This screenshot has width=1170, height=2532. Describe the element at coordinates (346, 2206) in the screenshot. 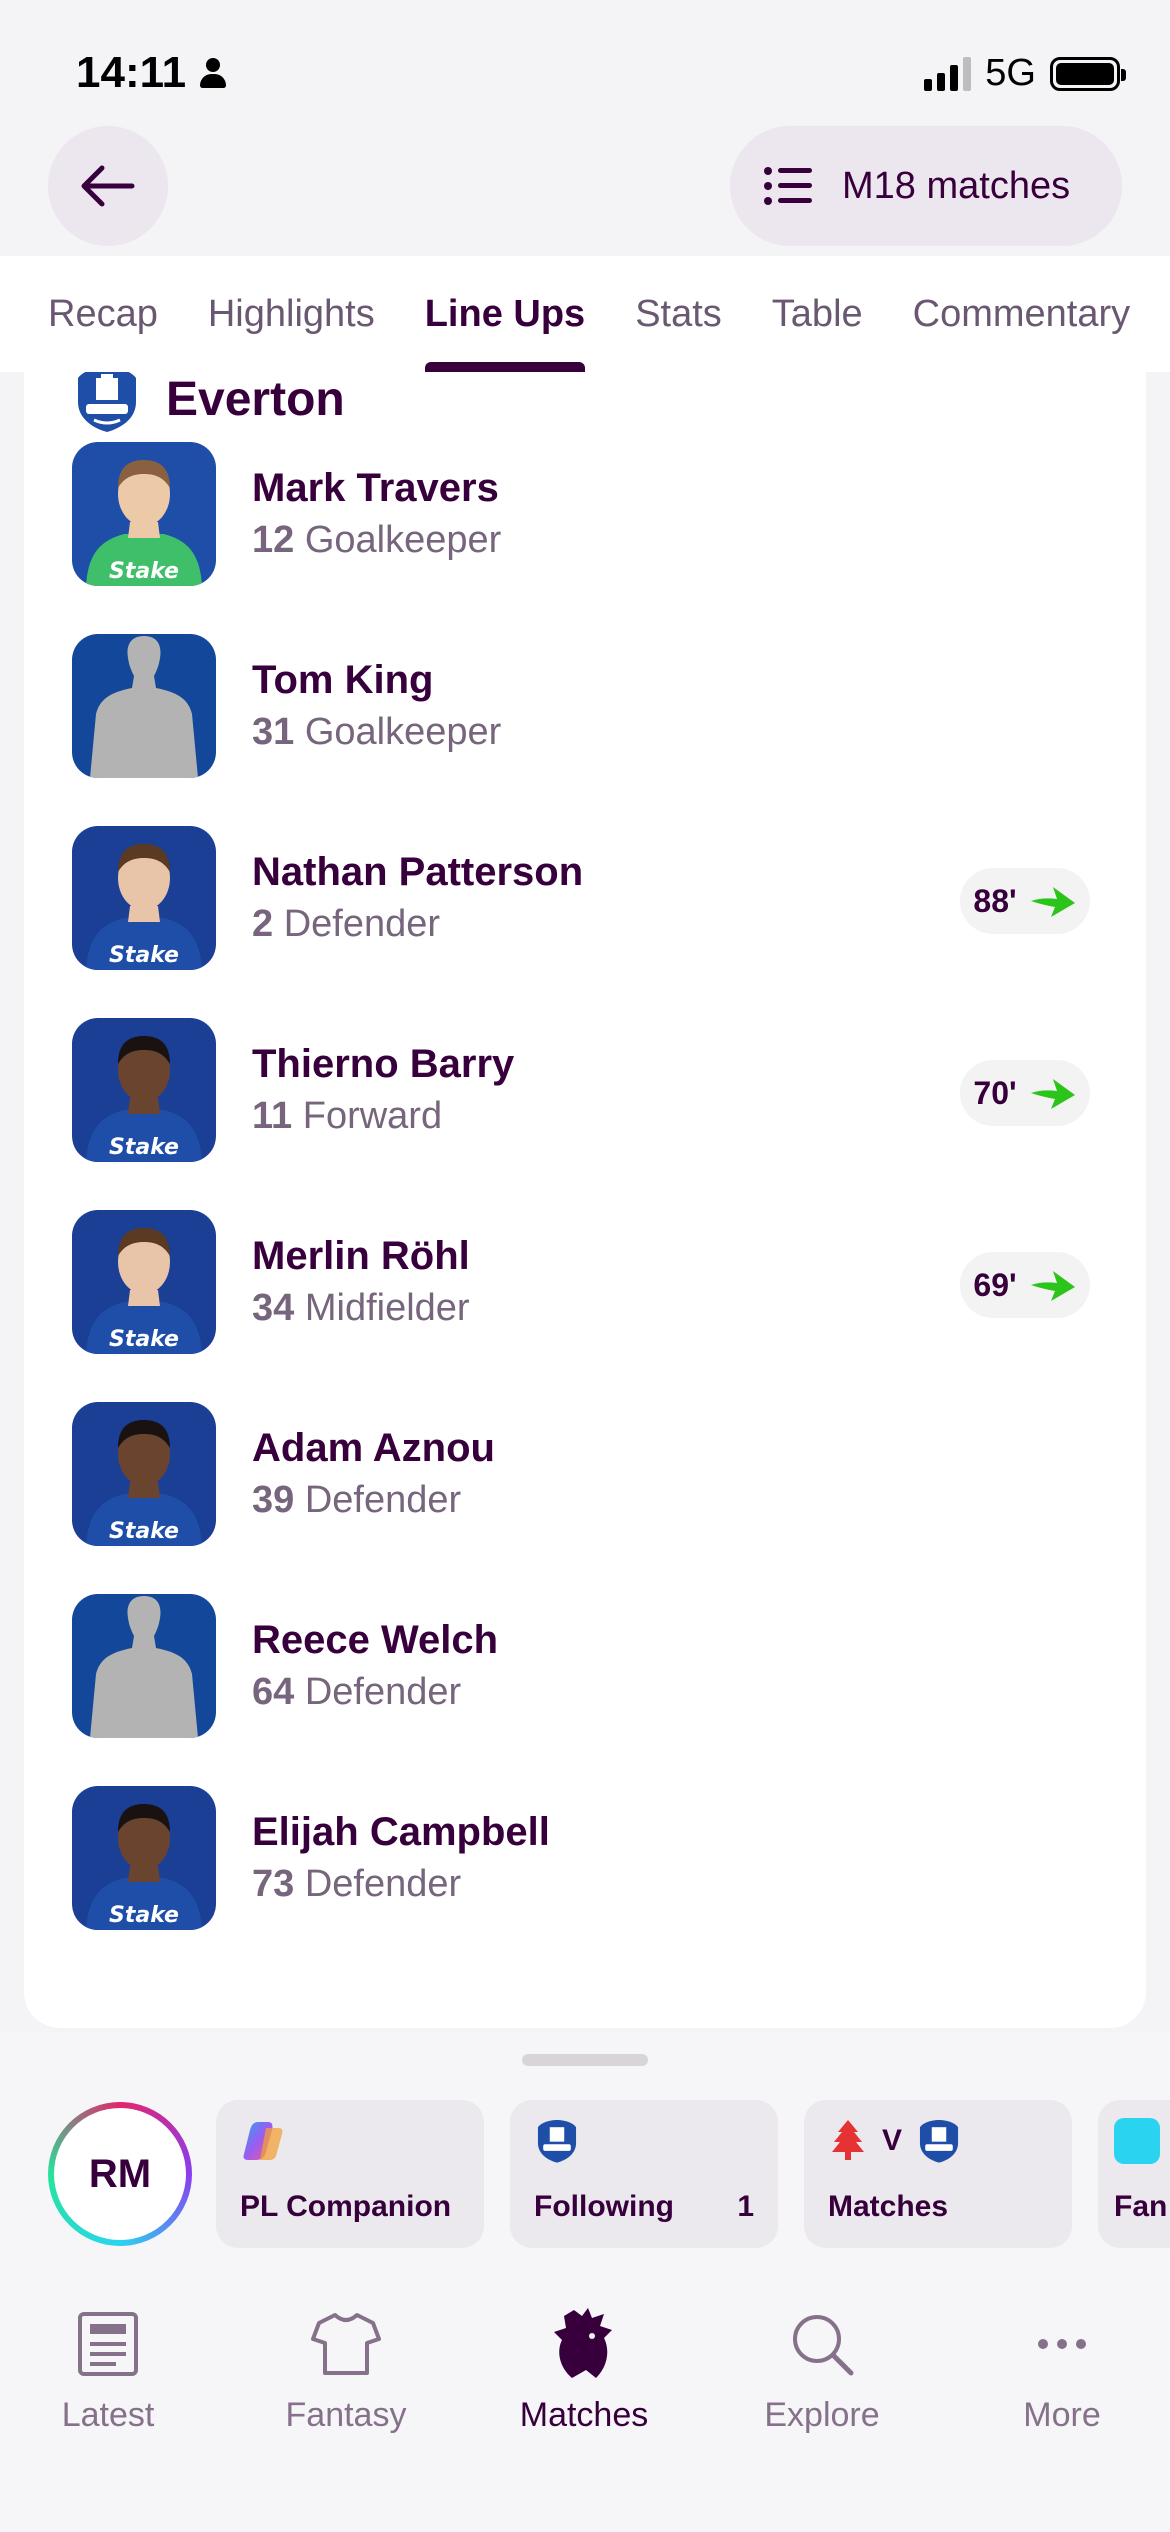

I see `chip-label: PL Companion` at that location.